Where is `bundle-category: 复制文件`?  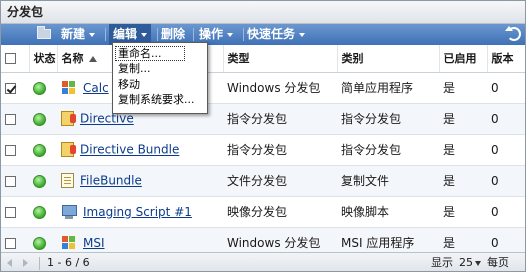
bundle-category: 复制文件 is located at coordinates (388, 181).